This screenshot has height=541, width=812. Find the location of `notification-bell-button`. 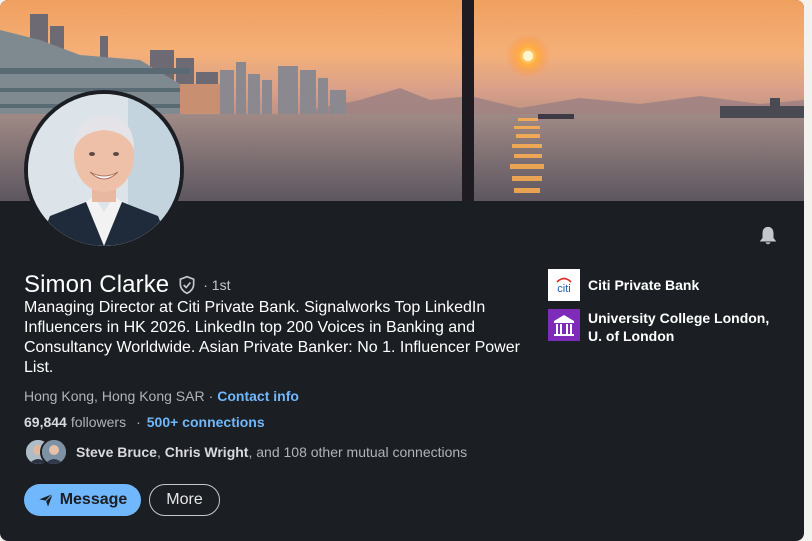

notification-bell-button is located at coordinates (768, 238).